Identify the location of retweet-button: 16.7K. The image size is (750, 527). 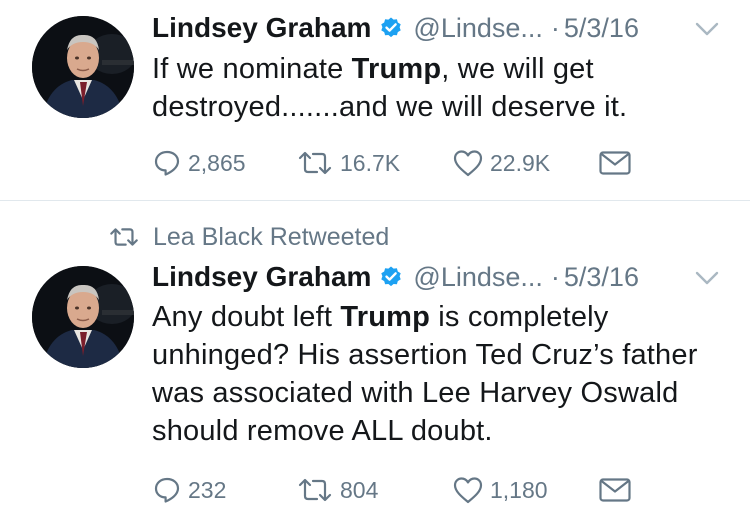
(348, 163).